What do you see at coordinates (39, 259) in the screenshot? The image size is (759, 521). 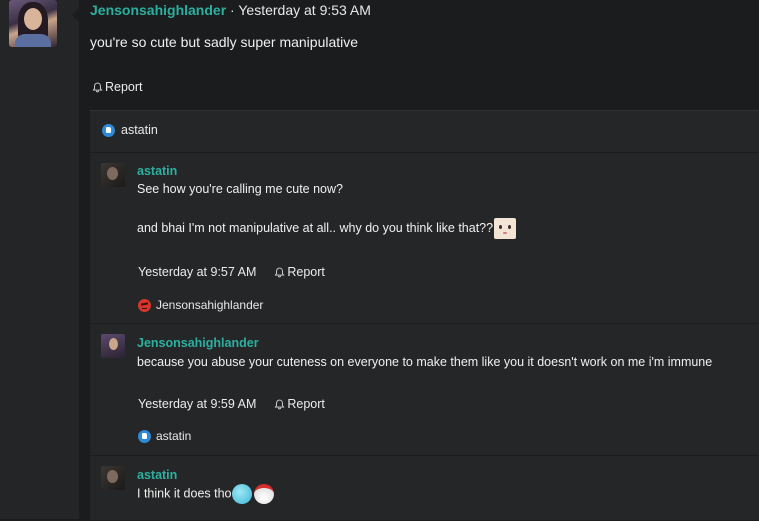 I see `left-gutter` at bounding box center [39, 259].